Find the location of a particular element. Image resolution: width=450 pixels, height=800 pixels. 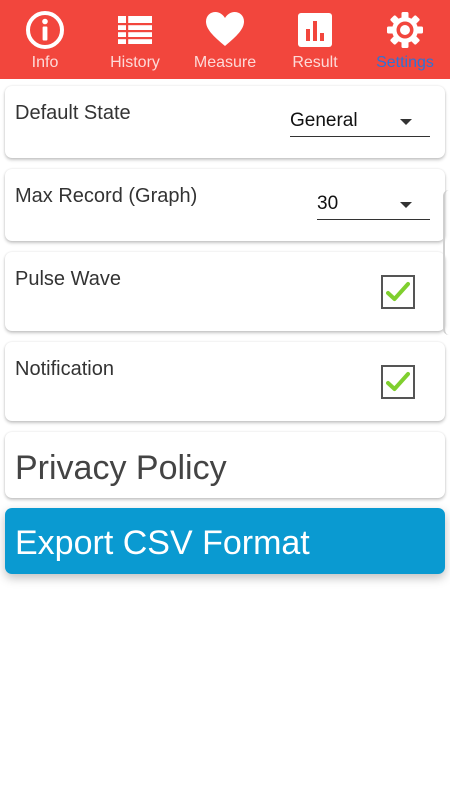

scroll-edge is located at coordinates (446, 262).